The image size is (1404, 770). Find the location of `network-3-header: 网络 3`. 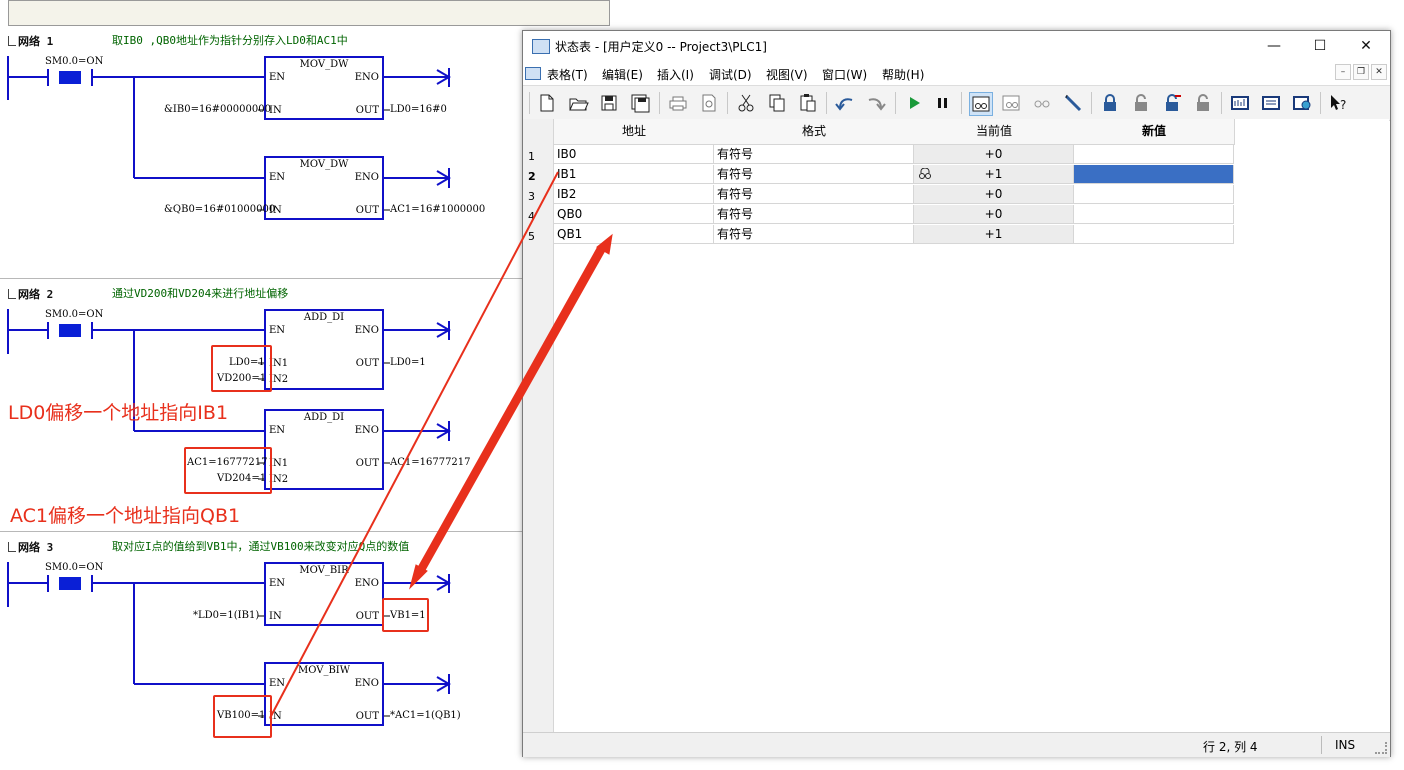

network-3-header: 网络 3 is located at coordinates (30, 547).